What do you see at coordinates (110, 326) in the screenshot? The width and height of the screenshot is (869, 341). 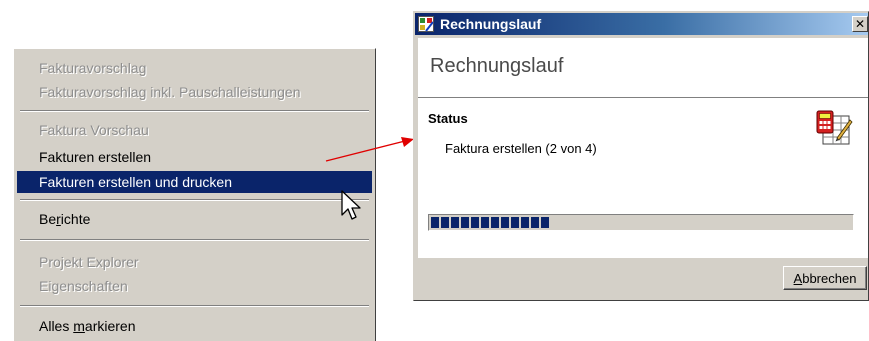 I see `menu-label-part: arkieren` at bounding box center [110, 326].